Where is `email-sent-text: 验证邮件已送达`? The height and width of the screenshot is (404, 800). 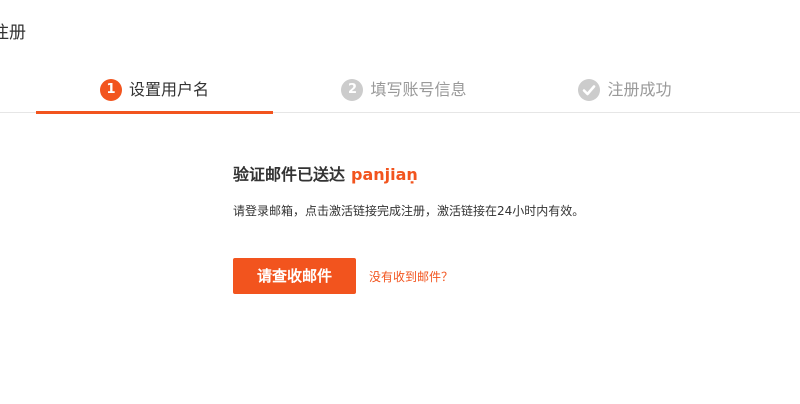
email-sent-text: 验证邮件已送达 is located at coordinates (289, 174).